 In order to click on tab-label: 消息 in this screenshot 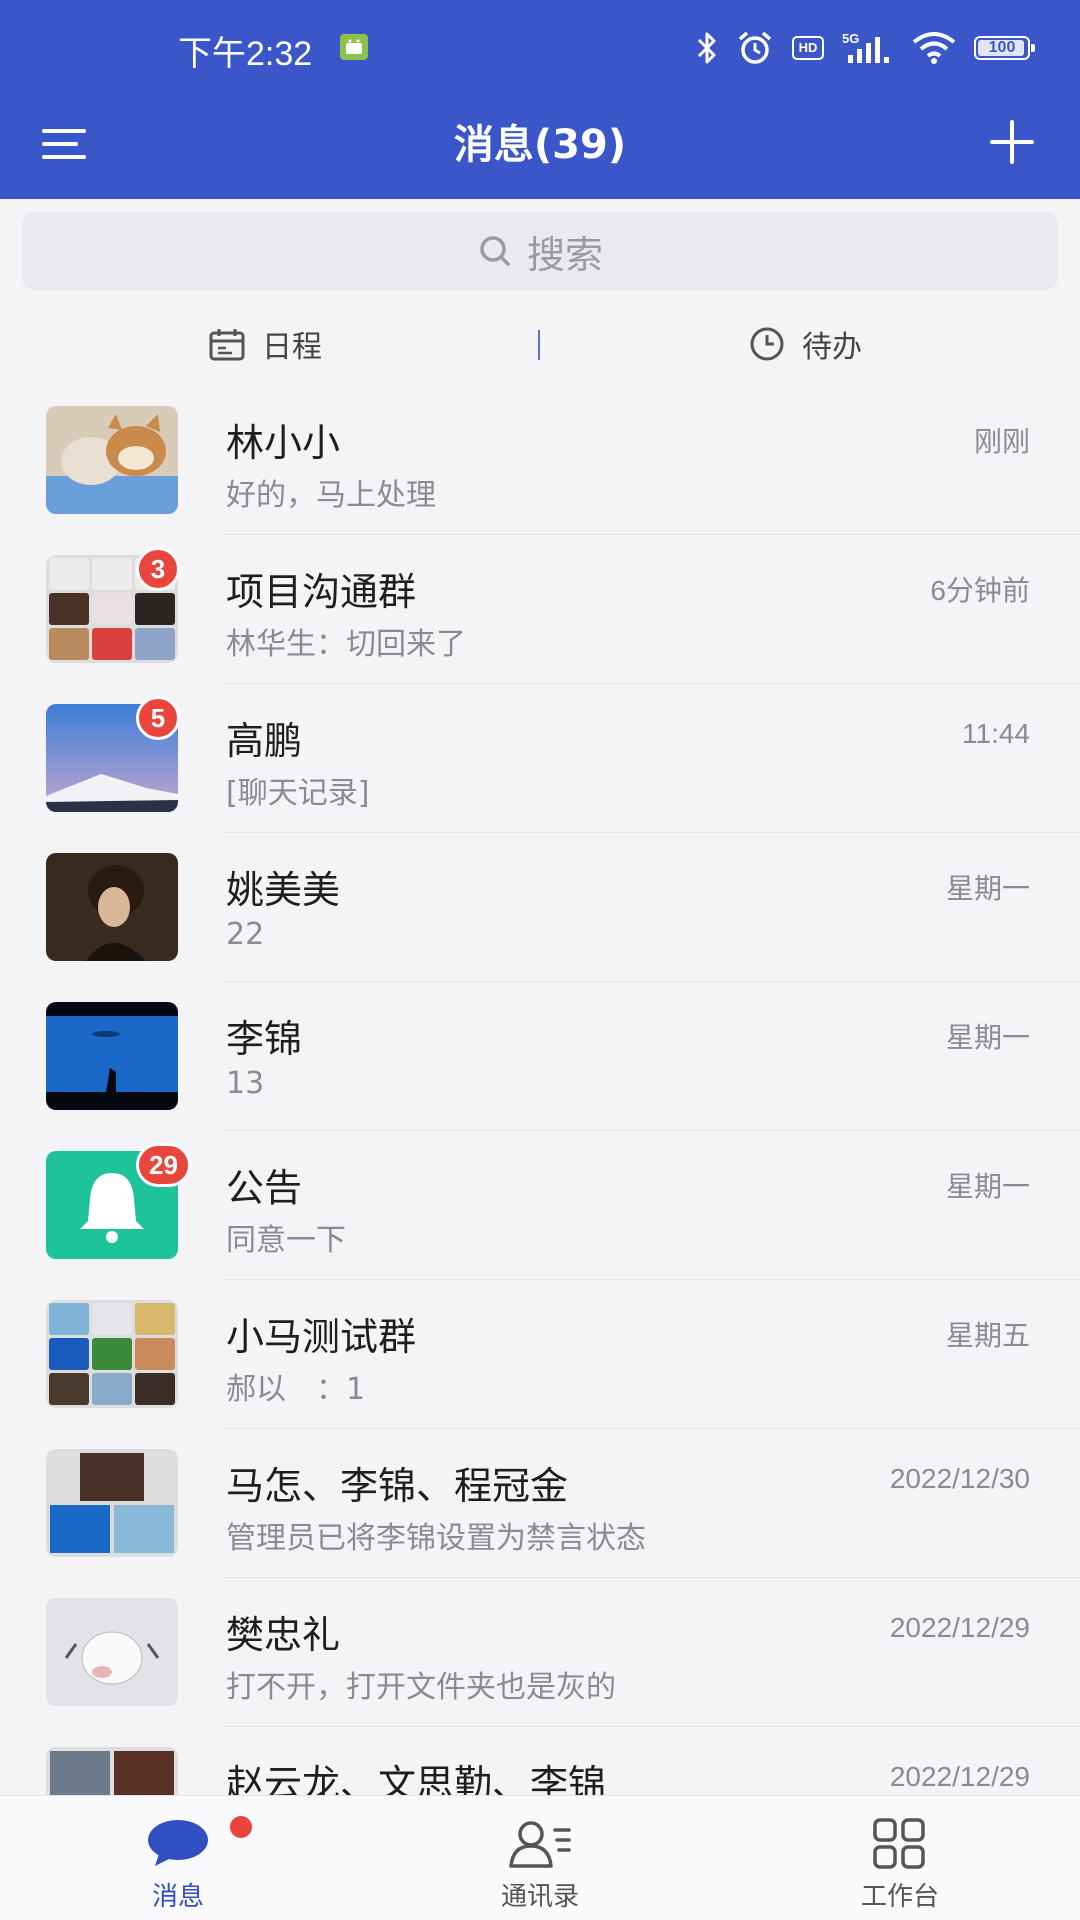, I will do `click(177, 1897)`.